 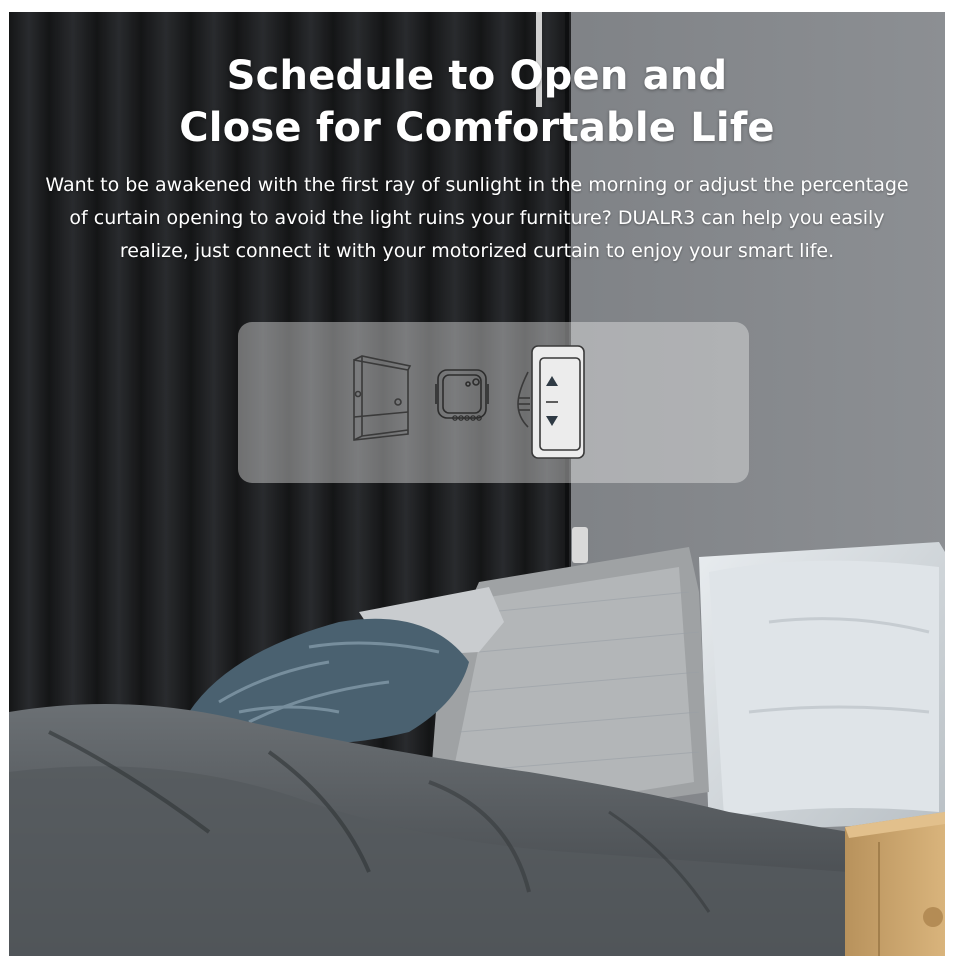 What do you see at coordinates (462, 395) in the screenshot?
I see `switch-module-icon` at bounding box center [462, 395].